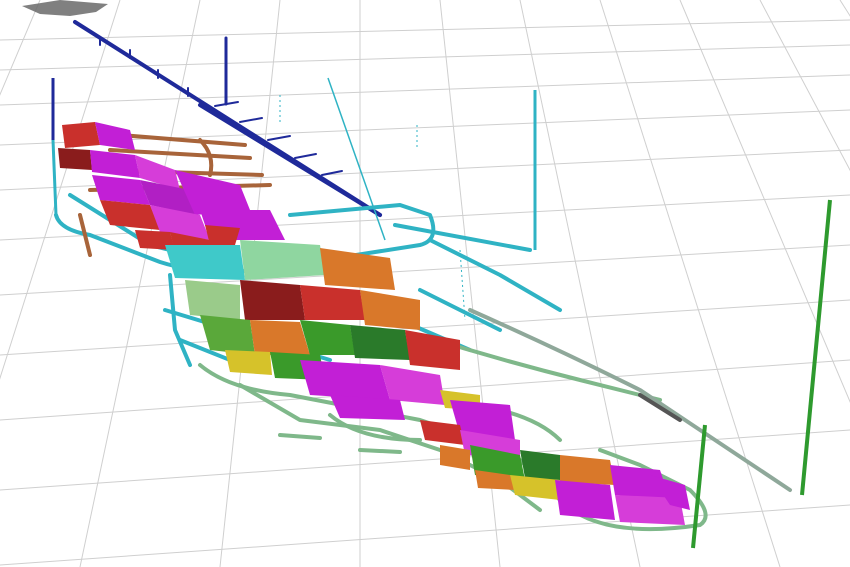 The width and height of the screenshot is (850, 567). I want to click on vertical-shaft-right, so click(761, 374).